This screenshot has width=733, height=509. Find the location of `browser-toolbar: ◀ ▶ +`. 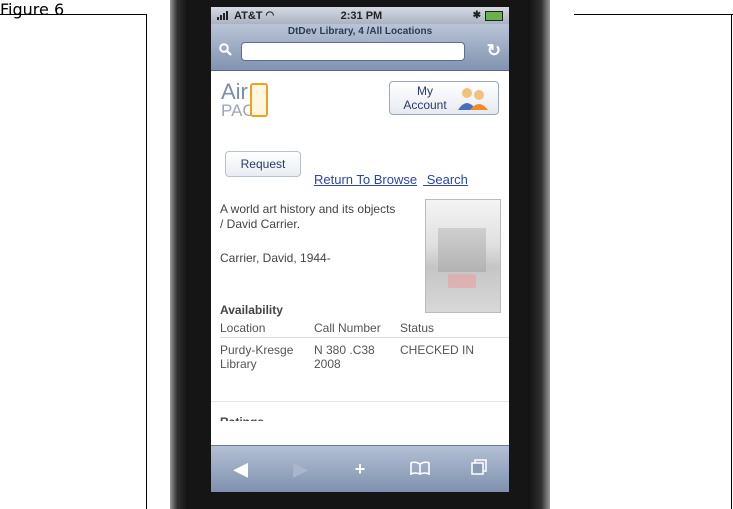

browser-toolbar: ◀ ▶ + is located at coordinates (360, 468).